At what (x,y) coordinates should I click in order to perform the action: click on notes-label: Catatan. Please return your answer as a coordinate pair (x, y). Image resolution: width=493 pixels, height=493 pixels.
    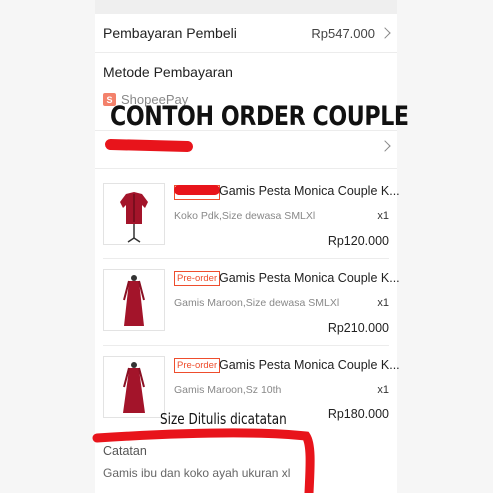
    Looking at the image, I should click on (125, 451).